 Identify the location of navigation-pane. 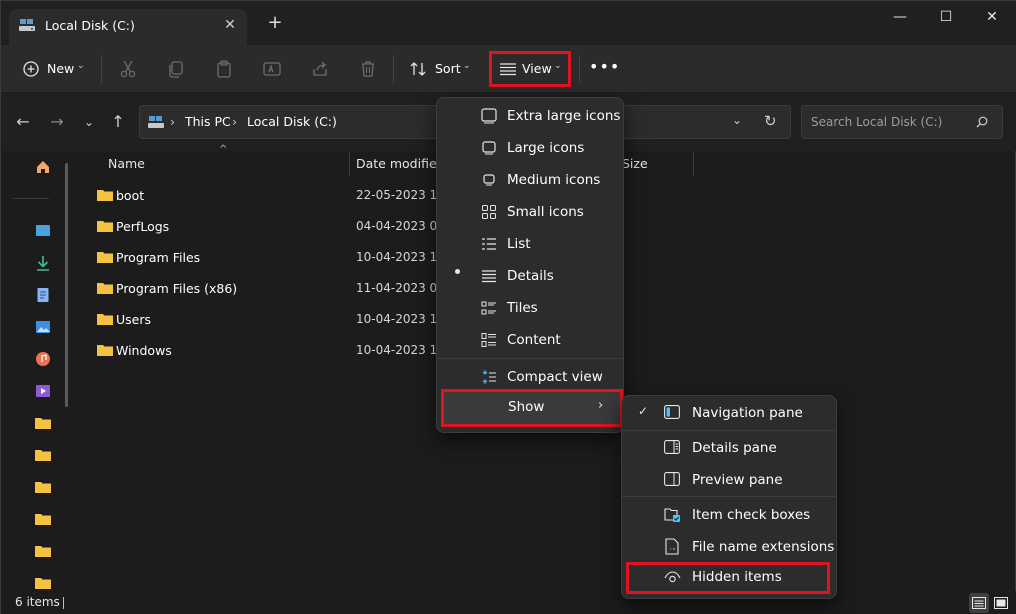
(37, 371).